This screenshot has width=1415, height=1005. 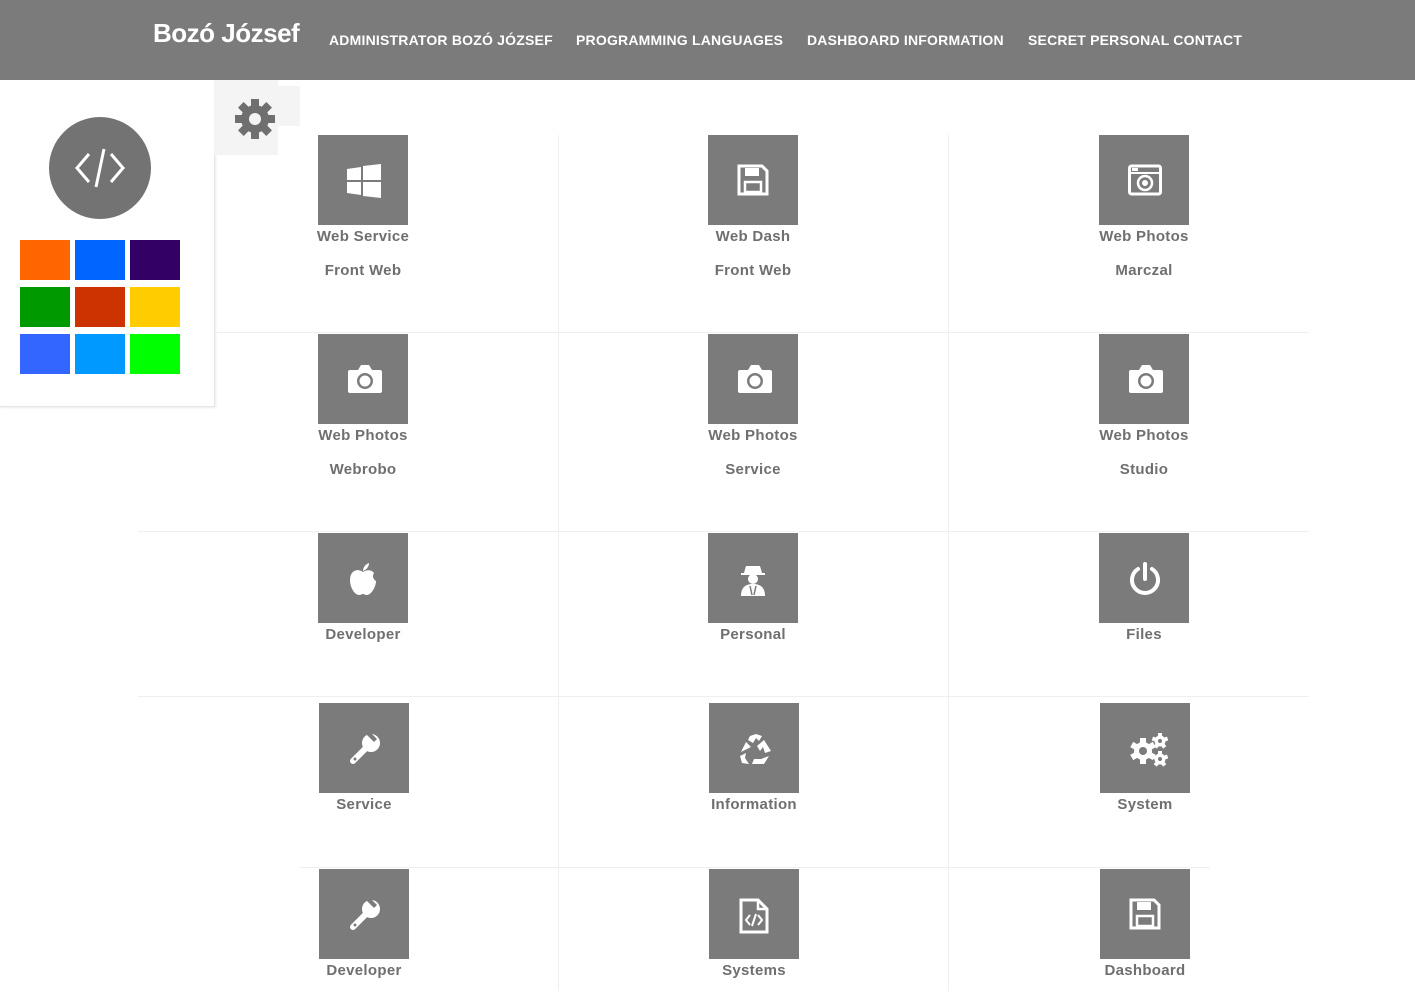 I want to click on tile-title: Files, so click(x=1144, y=634).